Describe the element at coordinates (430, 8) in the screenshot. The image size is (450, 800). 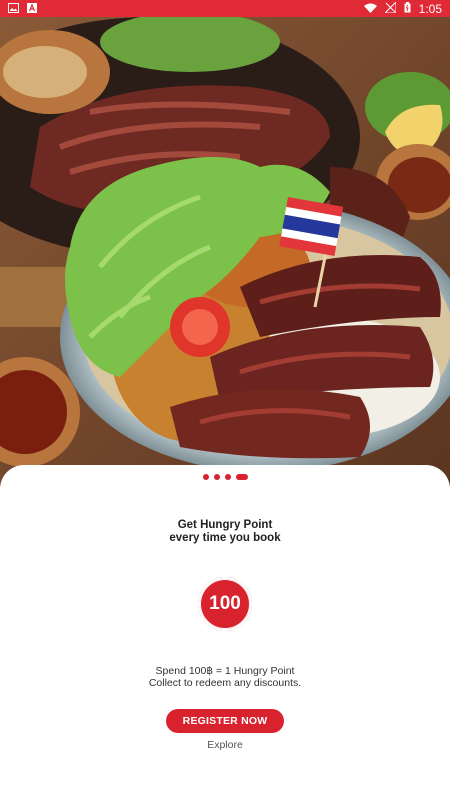
I see `status-time: 1:05` at that location.